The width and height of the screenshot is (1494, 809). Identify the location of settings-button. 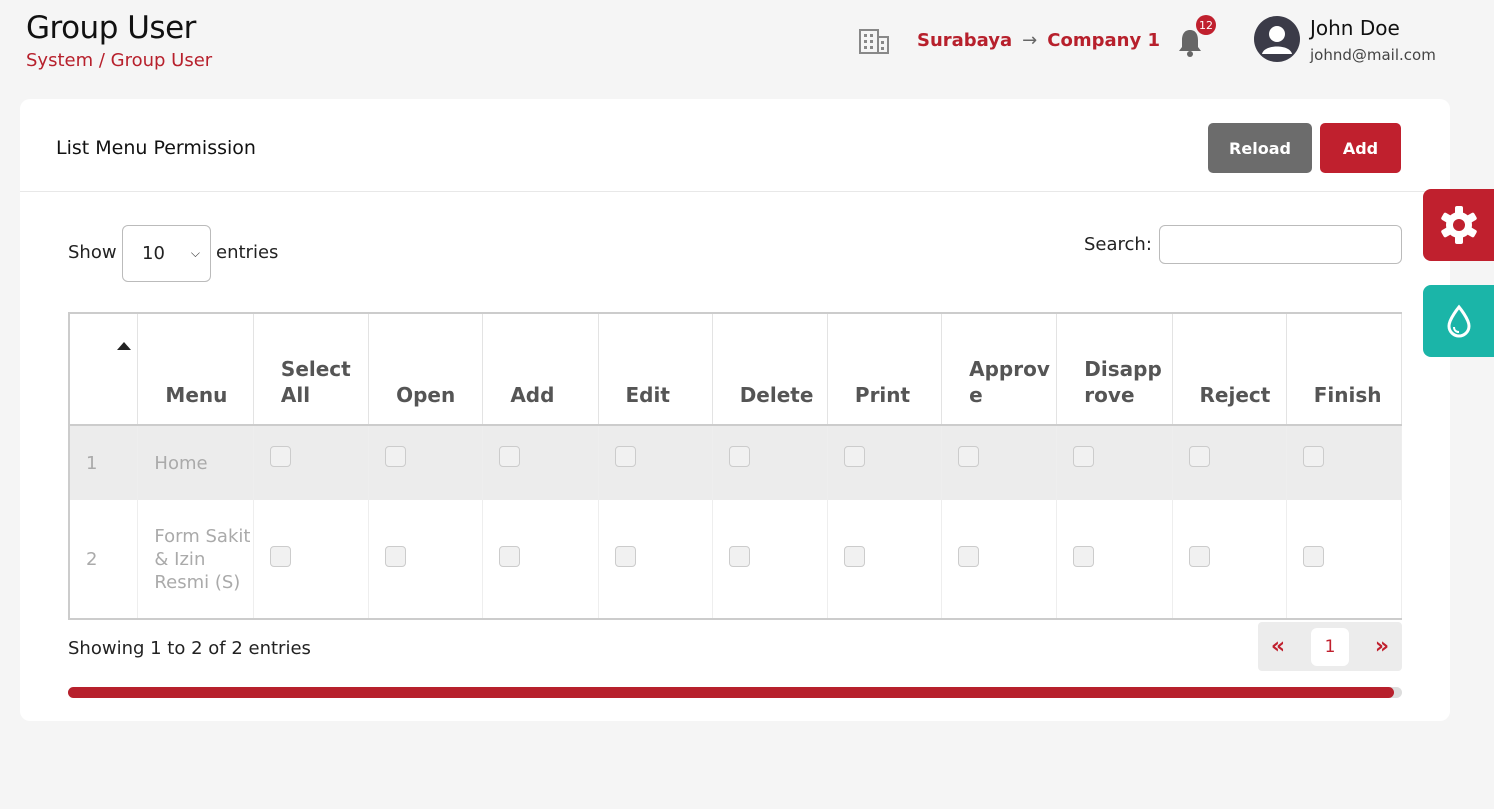
(1458, 225).